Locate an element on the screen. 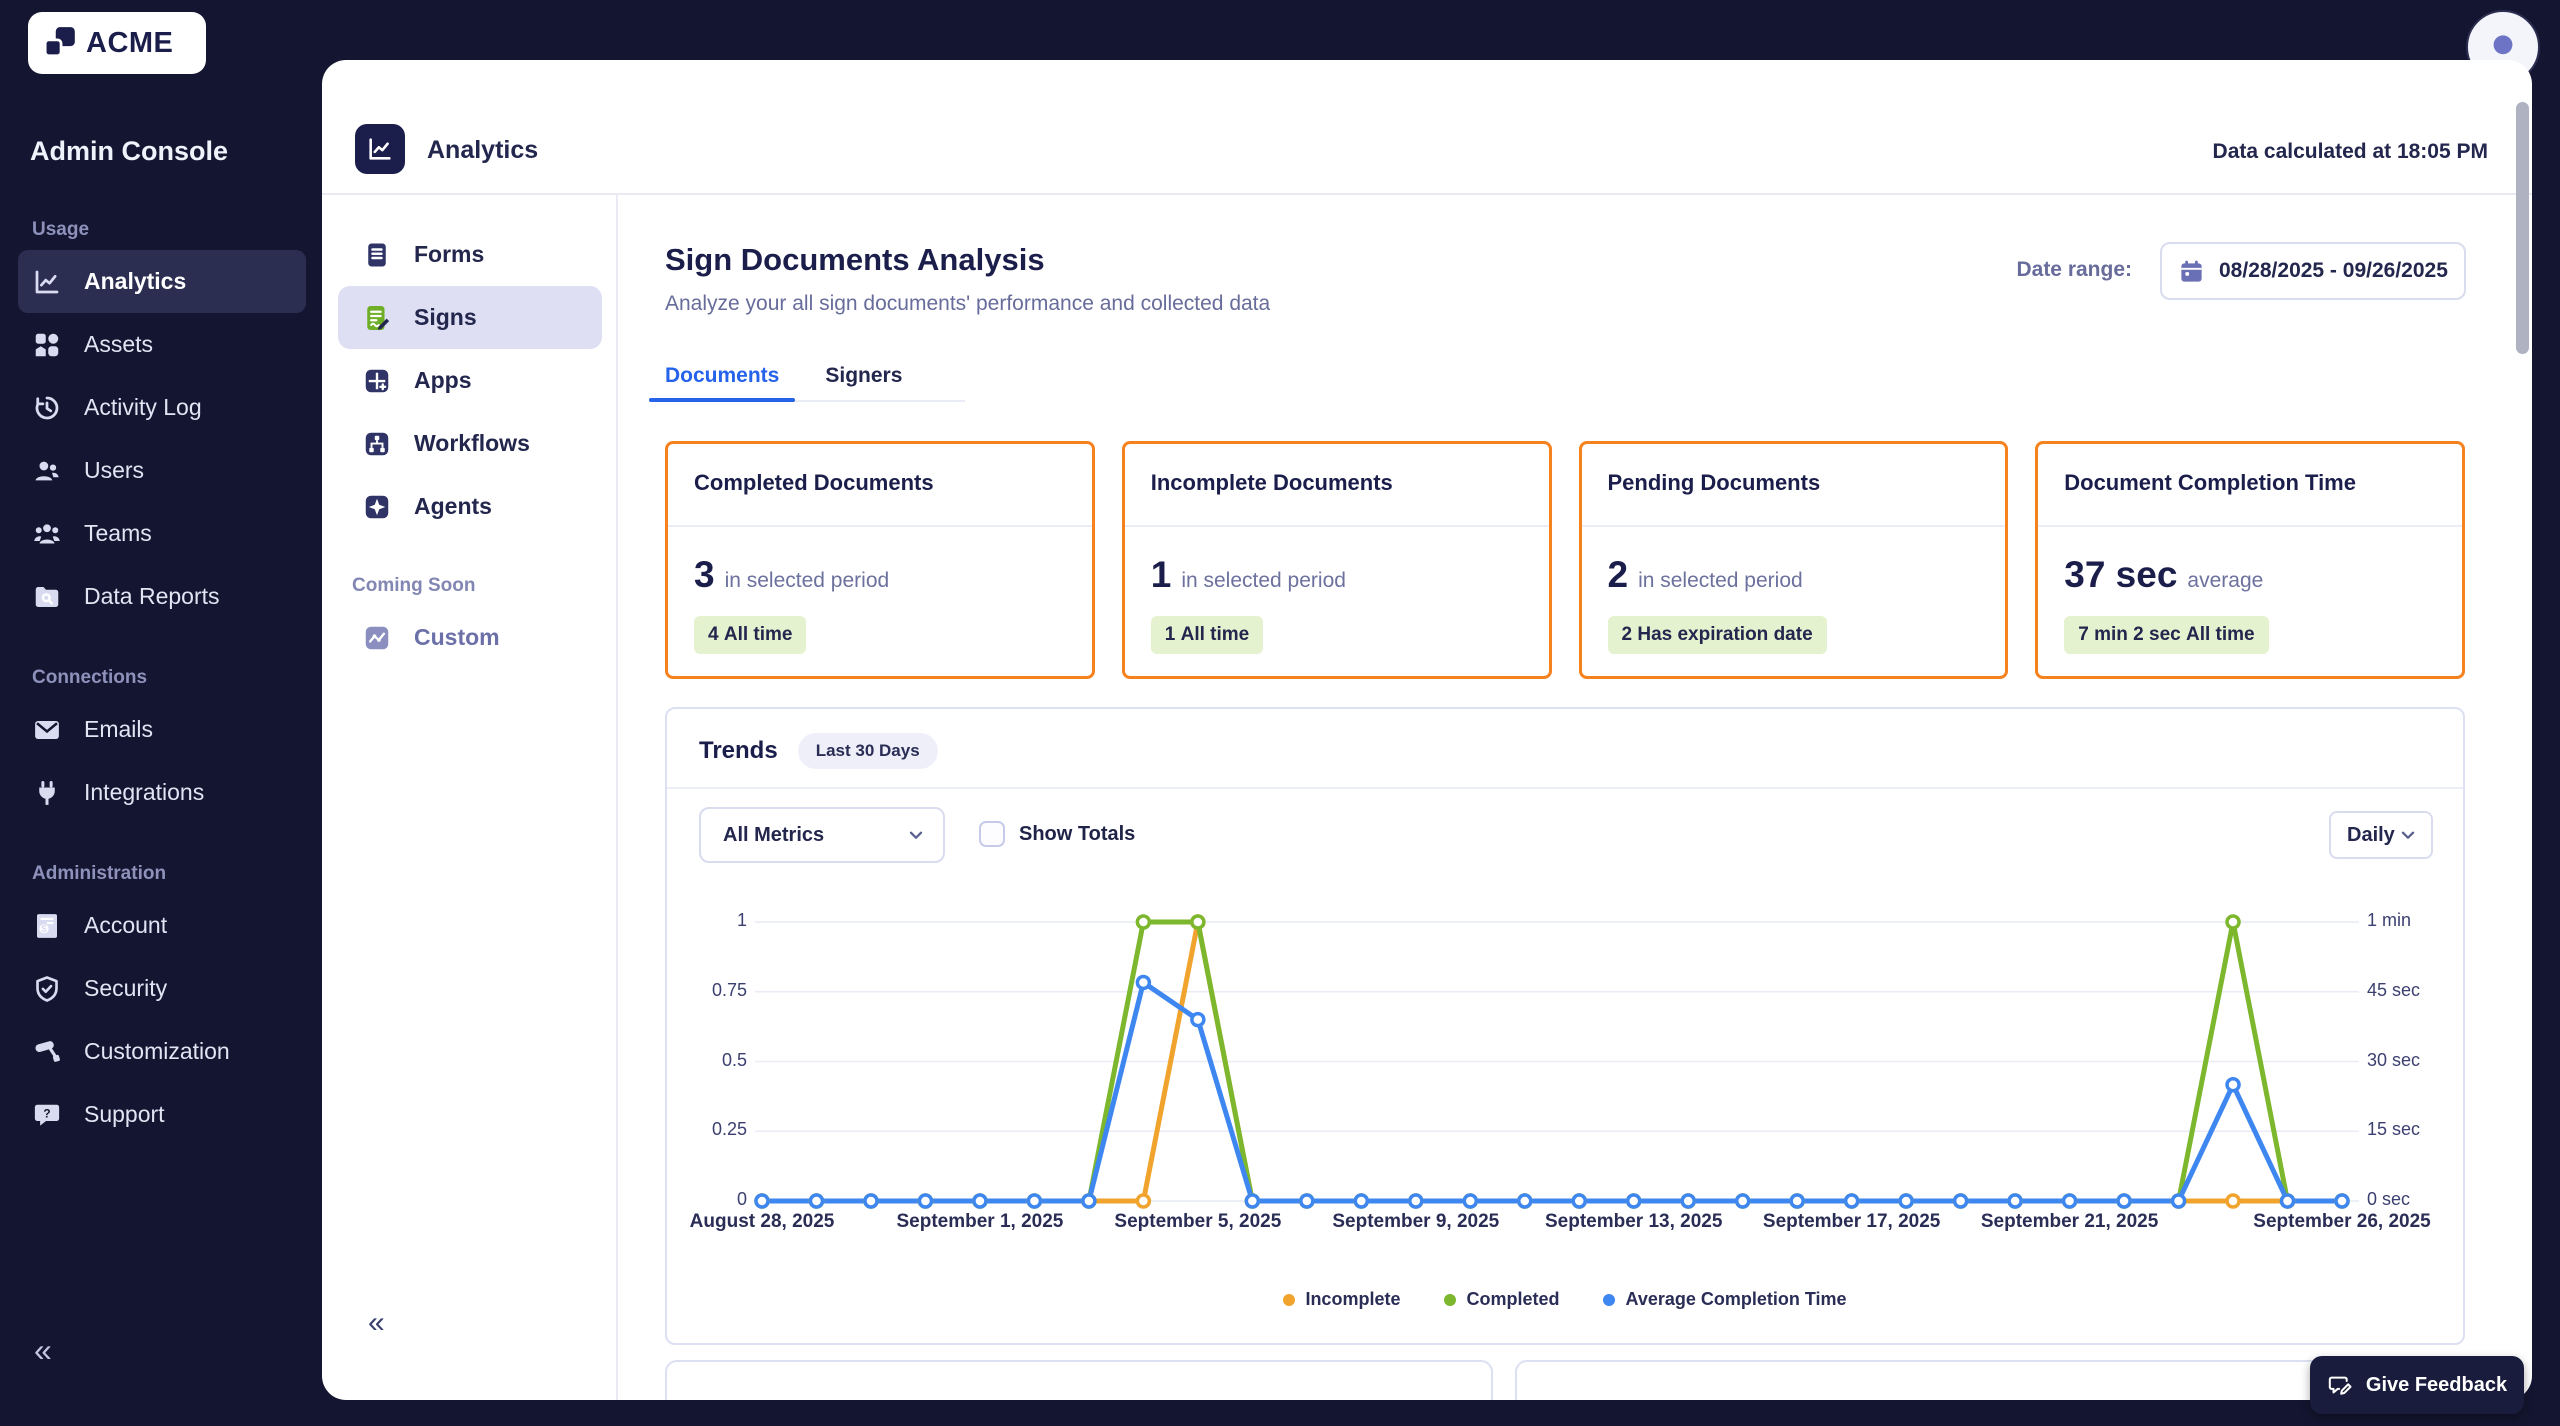  subnav-item-signs: Signs is located at coordinates (470, 317).